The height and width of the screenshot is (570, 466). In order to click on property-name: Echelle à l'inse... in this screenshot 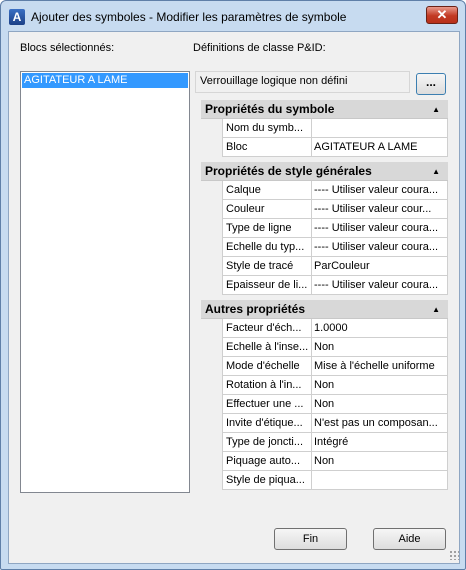, I will do `click(266, 347)`.